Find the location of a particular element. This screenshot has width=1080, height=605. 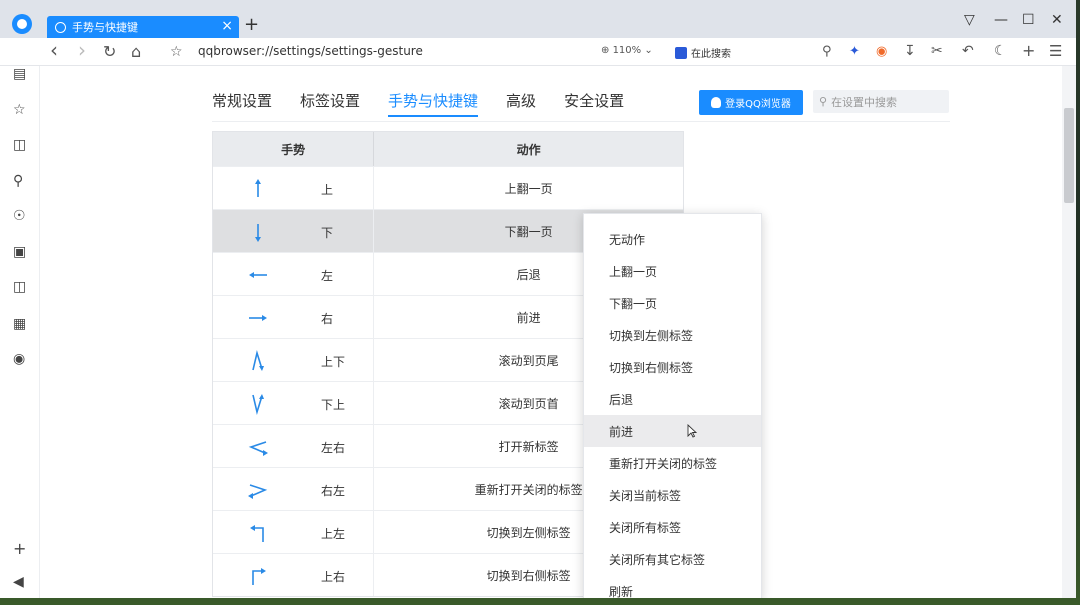

arrow-up-icon is located at coordinates (258, 188).